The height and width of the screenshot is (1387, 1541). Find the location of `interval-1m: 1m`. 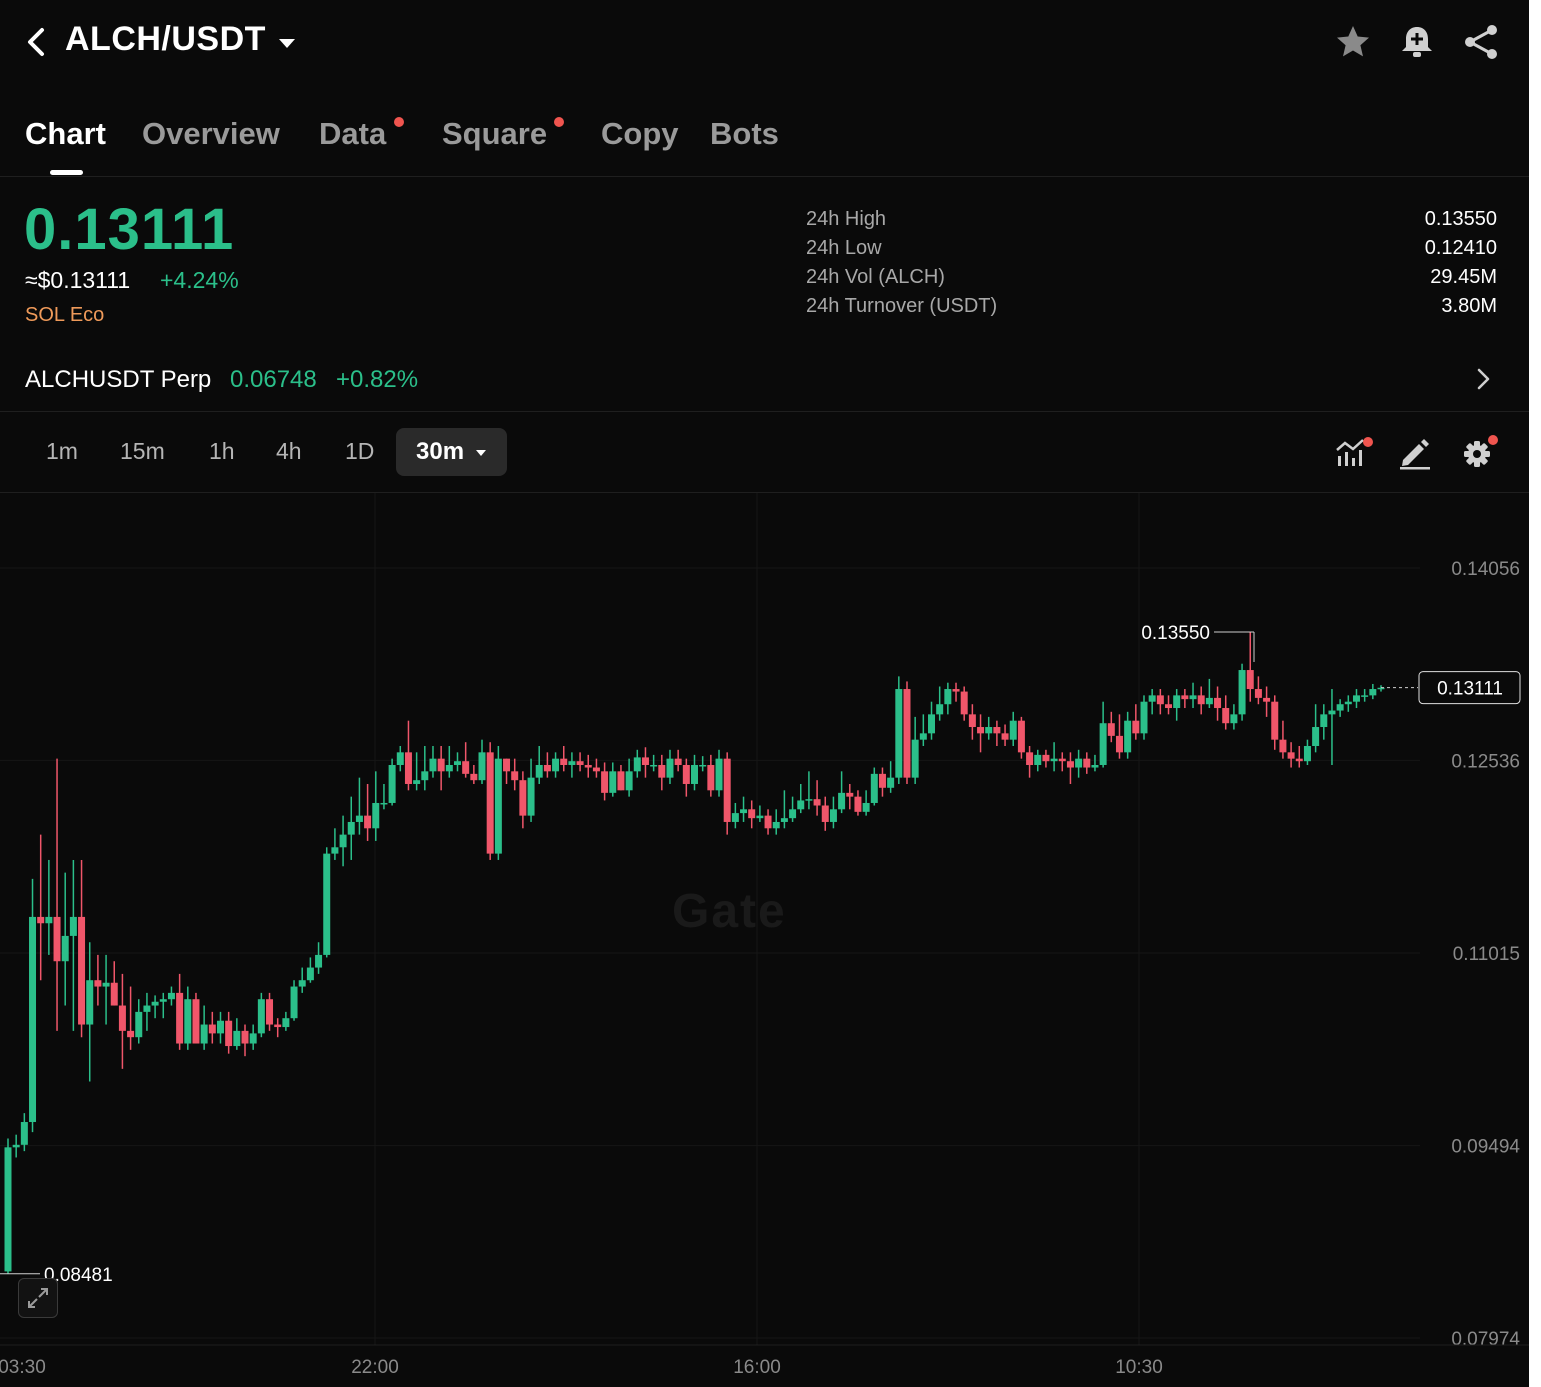

interval-1m: 1m is located at coordinates (62, 451).